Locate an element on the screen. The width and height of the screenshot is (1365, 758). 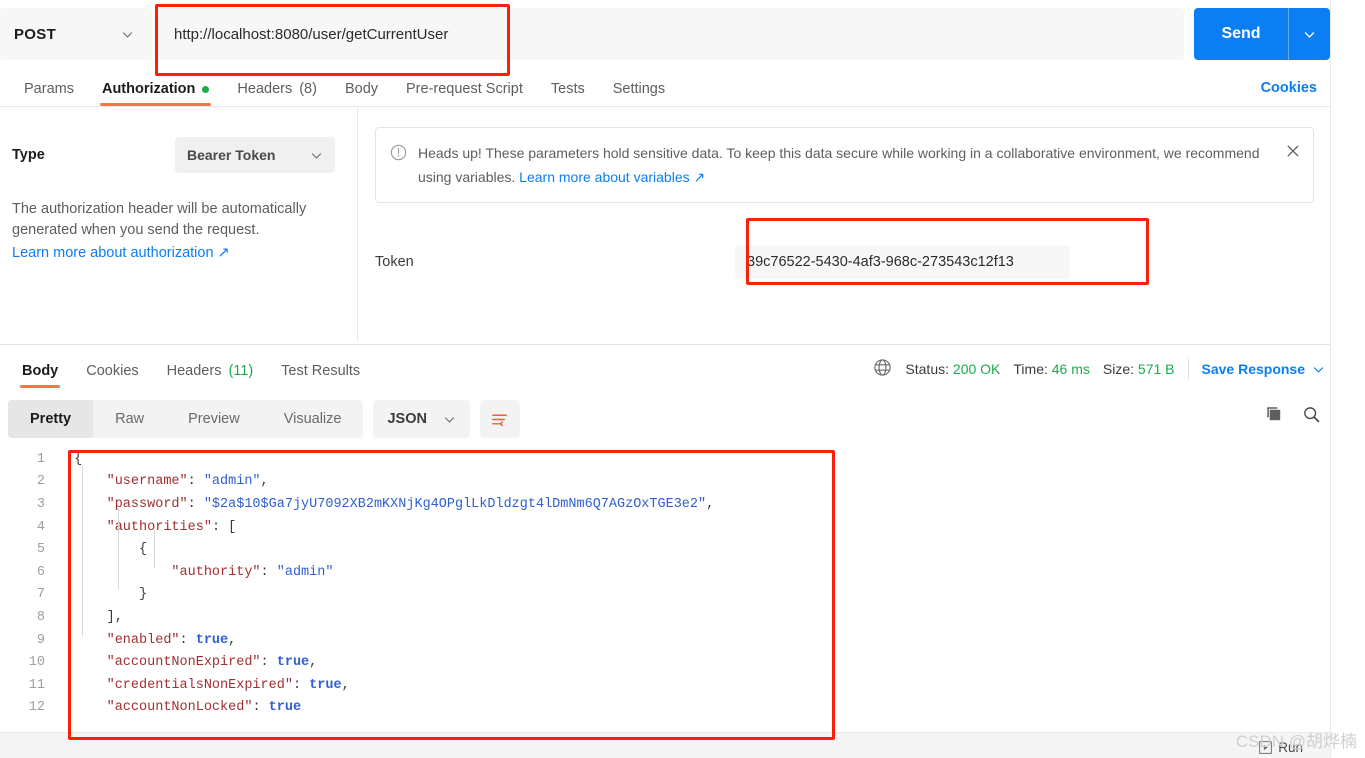
token-input: 39c76522-5430-4af3-968c-273543c12f13 is located at coordinates (902, 262).